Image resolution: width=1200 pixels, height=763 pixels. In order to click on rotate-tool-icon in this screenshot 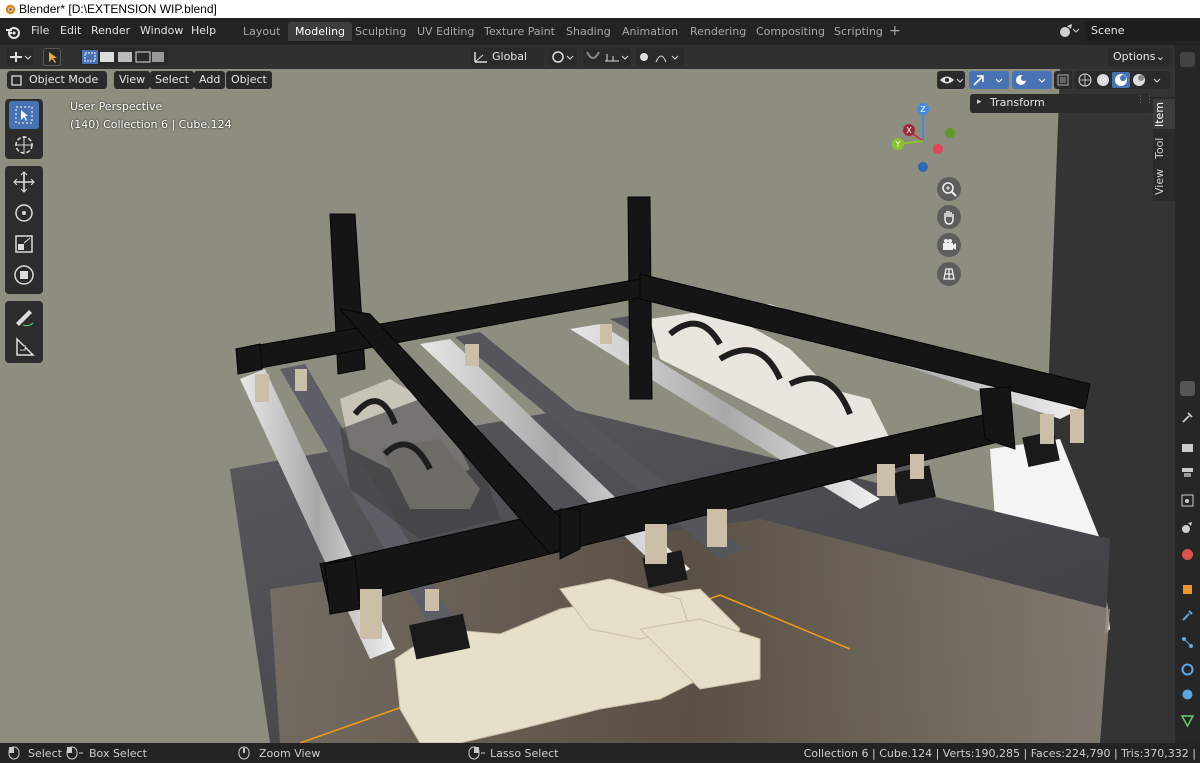, I will do `click(24, 213)`.